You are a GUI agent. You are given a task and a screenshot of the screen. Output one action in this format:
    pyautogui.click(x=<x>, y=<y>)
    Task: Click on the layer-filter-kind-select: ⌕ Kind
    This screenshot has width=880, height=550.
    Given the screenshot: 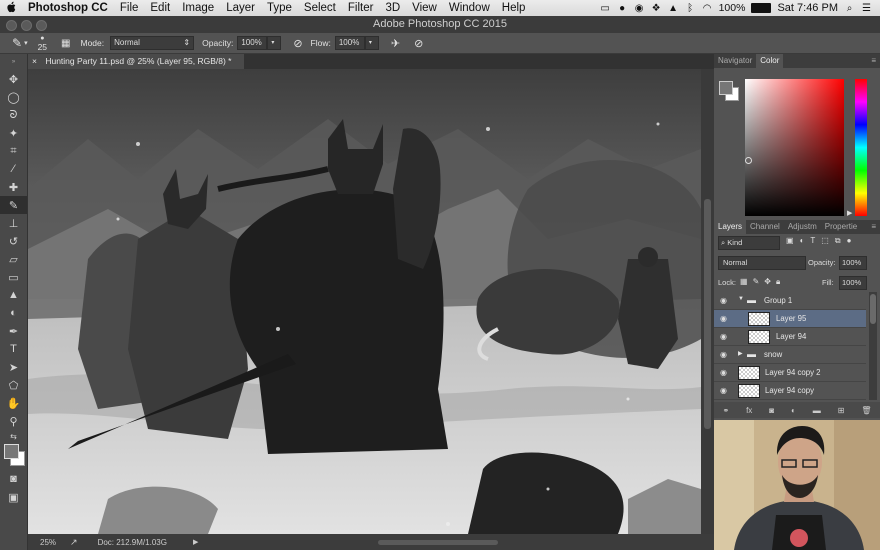 What is the action you would take?
    pyautogui.click(x=749, y=243)
    